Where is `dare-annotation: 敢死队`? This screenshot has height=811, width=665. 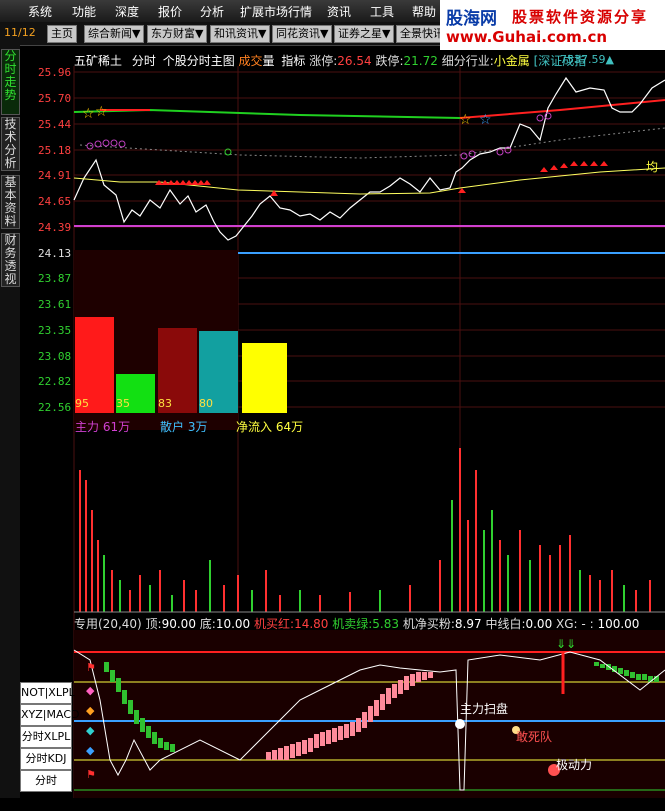
dare-annotation: 敢死队 is located at coordinates (534, 737).